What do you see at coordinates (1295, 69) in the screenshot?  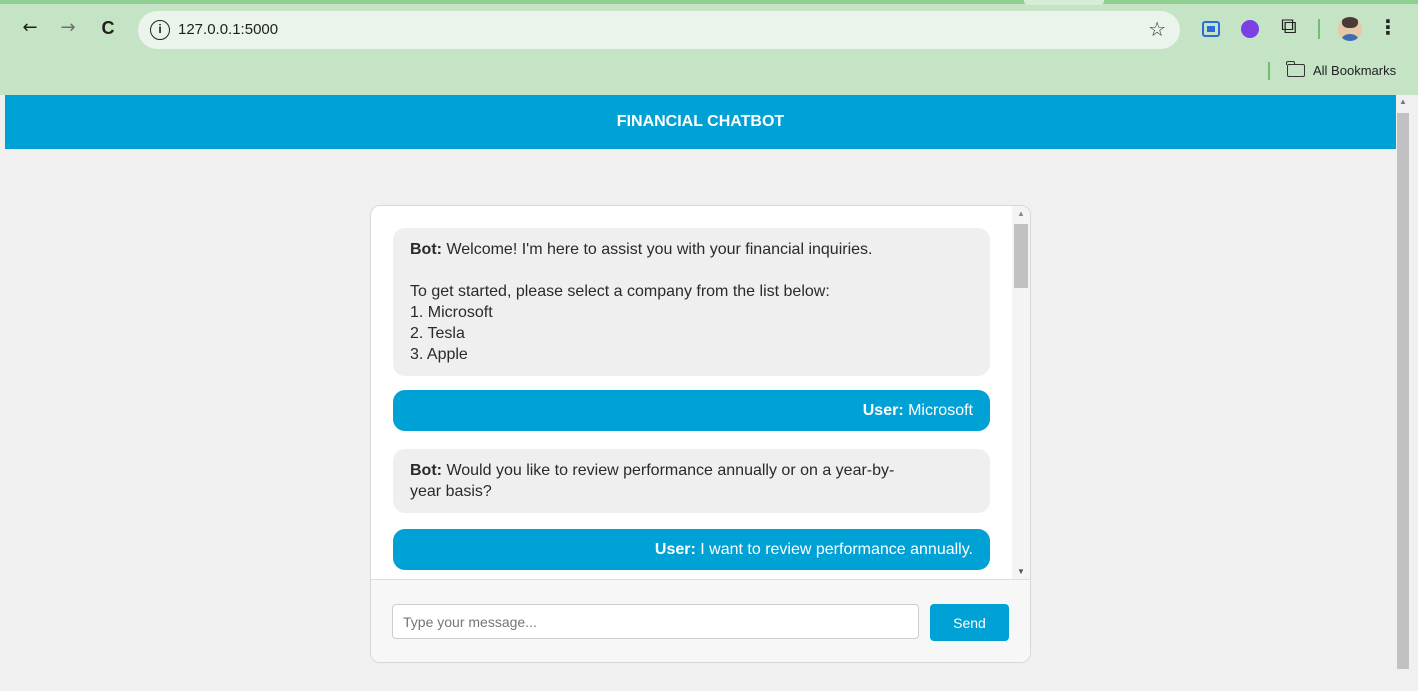 I see `folder-icon` at bounding box center [1295, 69].